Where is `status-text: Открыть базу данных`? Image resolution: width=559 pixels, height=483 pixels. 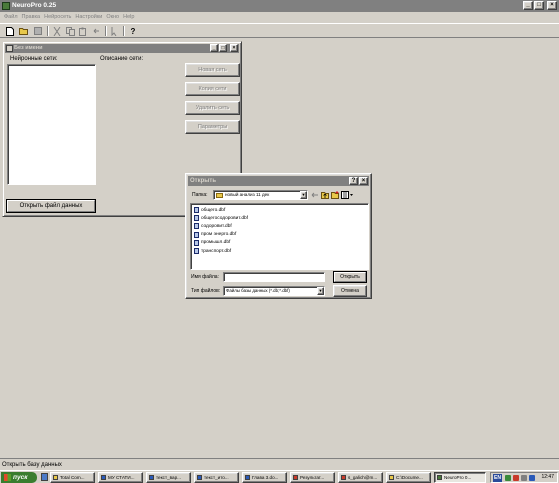
status-text: Открыть базу данных is located at coordinates (32, 465).